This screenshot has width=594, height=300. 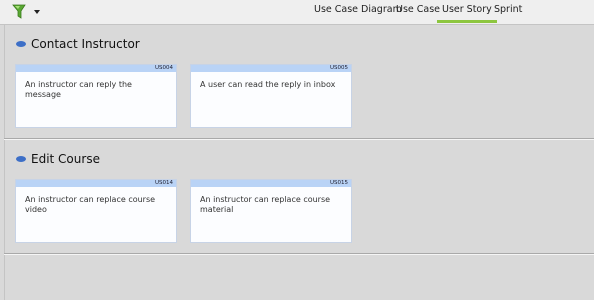 What do you see at coordinates (78, 89) in the screenshot?
I see `card-text: An instructor can reply the message` at bounding box center [78, 89].